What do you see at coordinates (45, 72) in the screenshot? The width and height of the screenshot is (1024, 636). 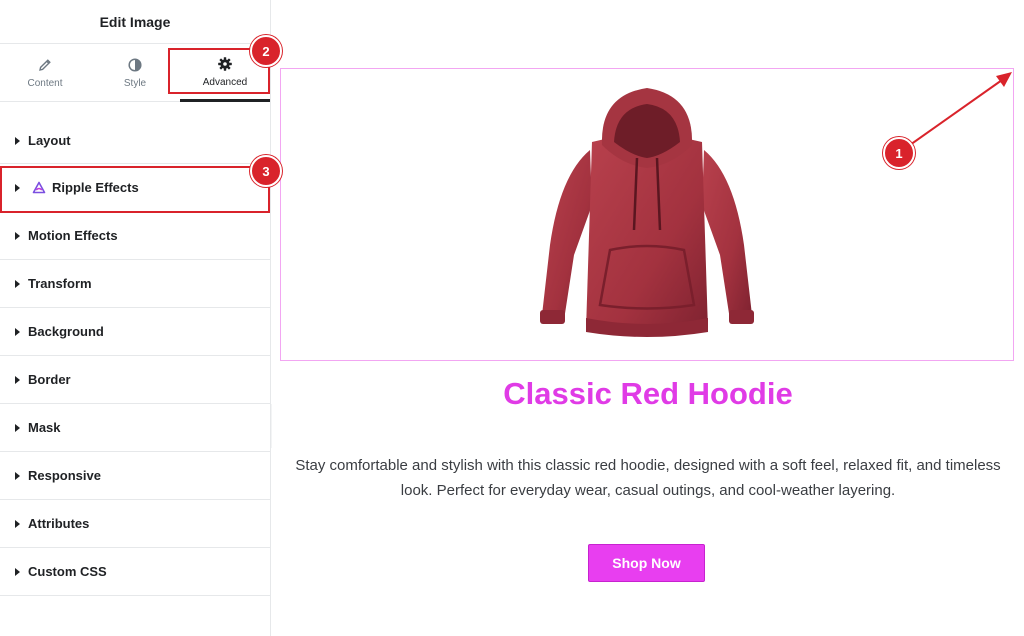 I see `tab-content: Content` at bounding box center [45, 72].